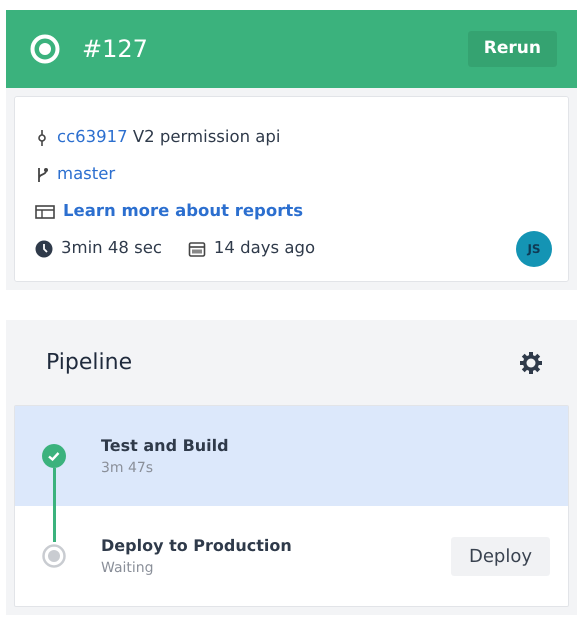 The height and width of the screenshot is (623, 577). I want to click on step-detail: Waiting, so click(128, 568).